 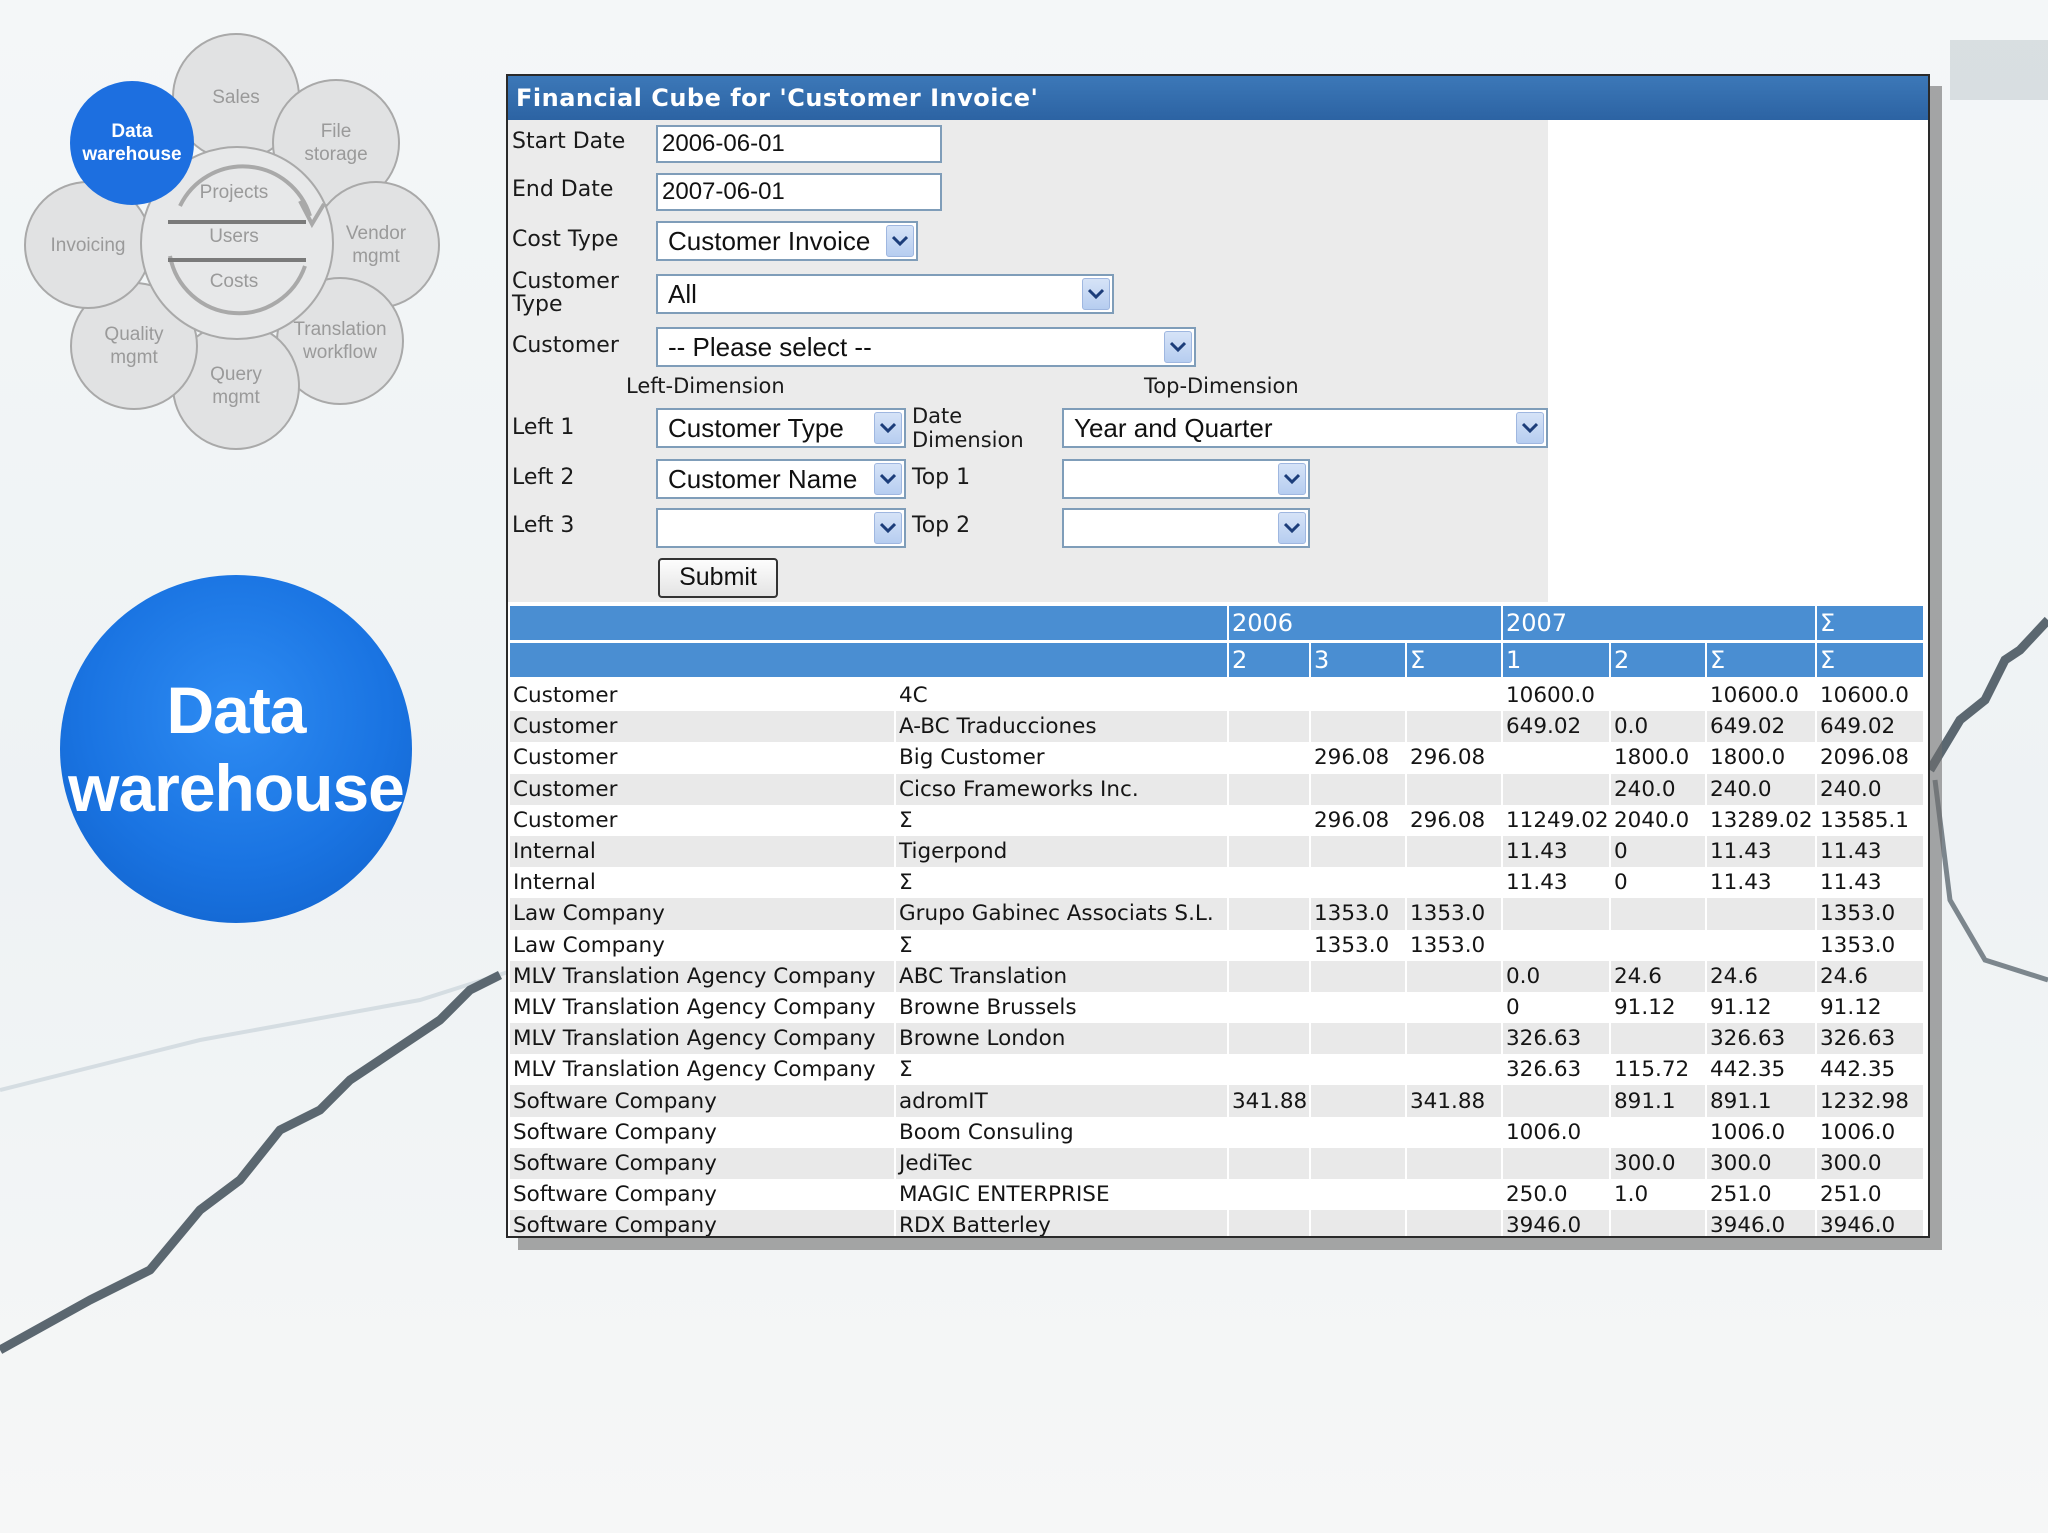 I want to click on customer-row: Customer -- Please select --, so click(x=1028, y=348).